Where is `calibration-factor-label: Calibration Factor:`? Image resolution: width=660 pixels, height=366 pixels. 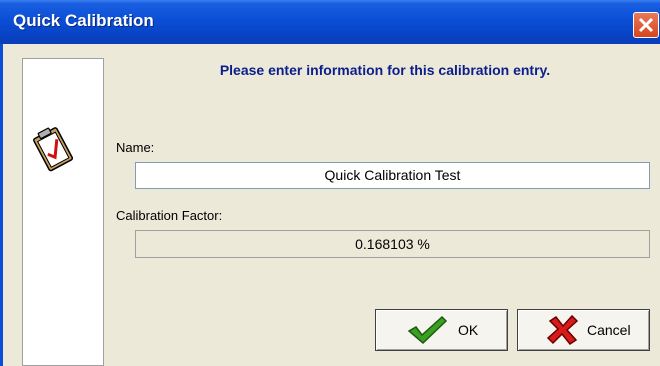 calibration-factor-label: Calibration Factor: is located at coordinates (169, 215).